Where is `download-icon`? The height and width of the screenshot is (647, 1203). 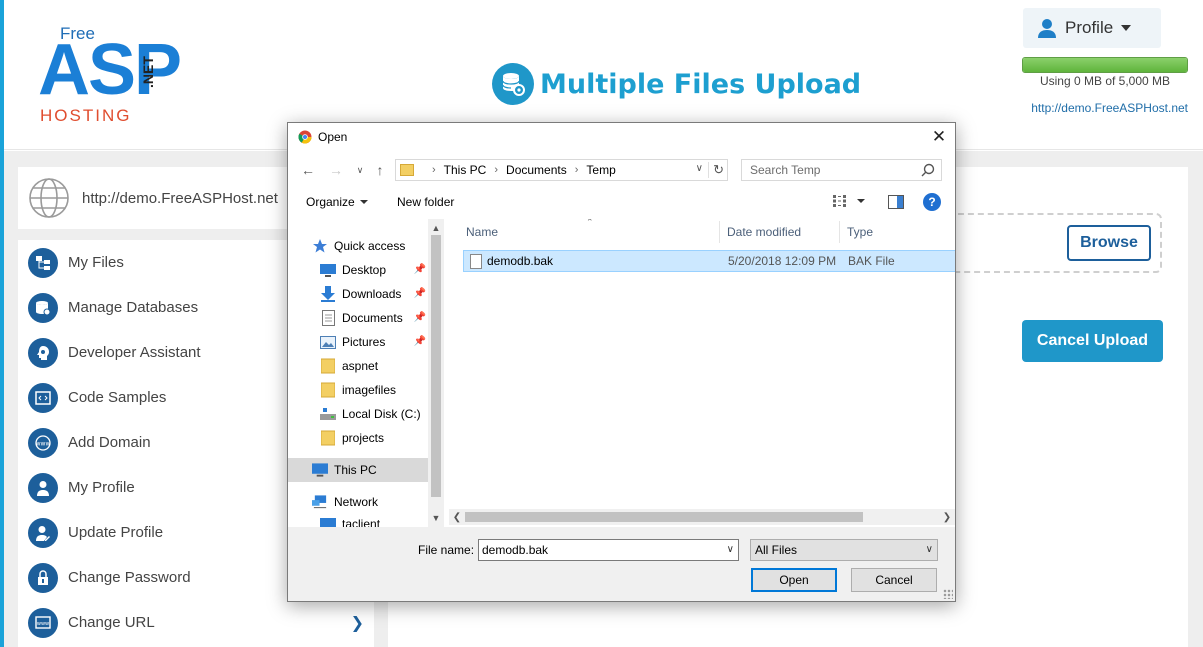 download-icon is located at coordinates (328, 294).